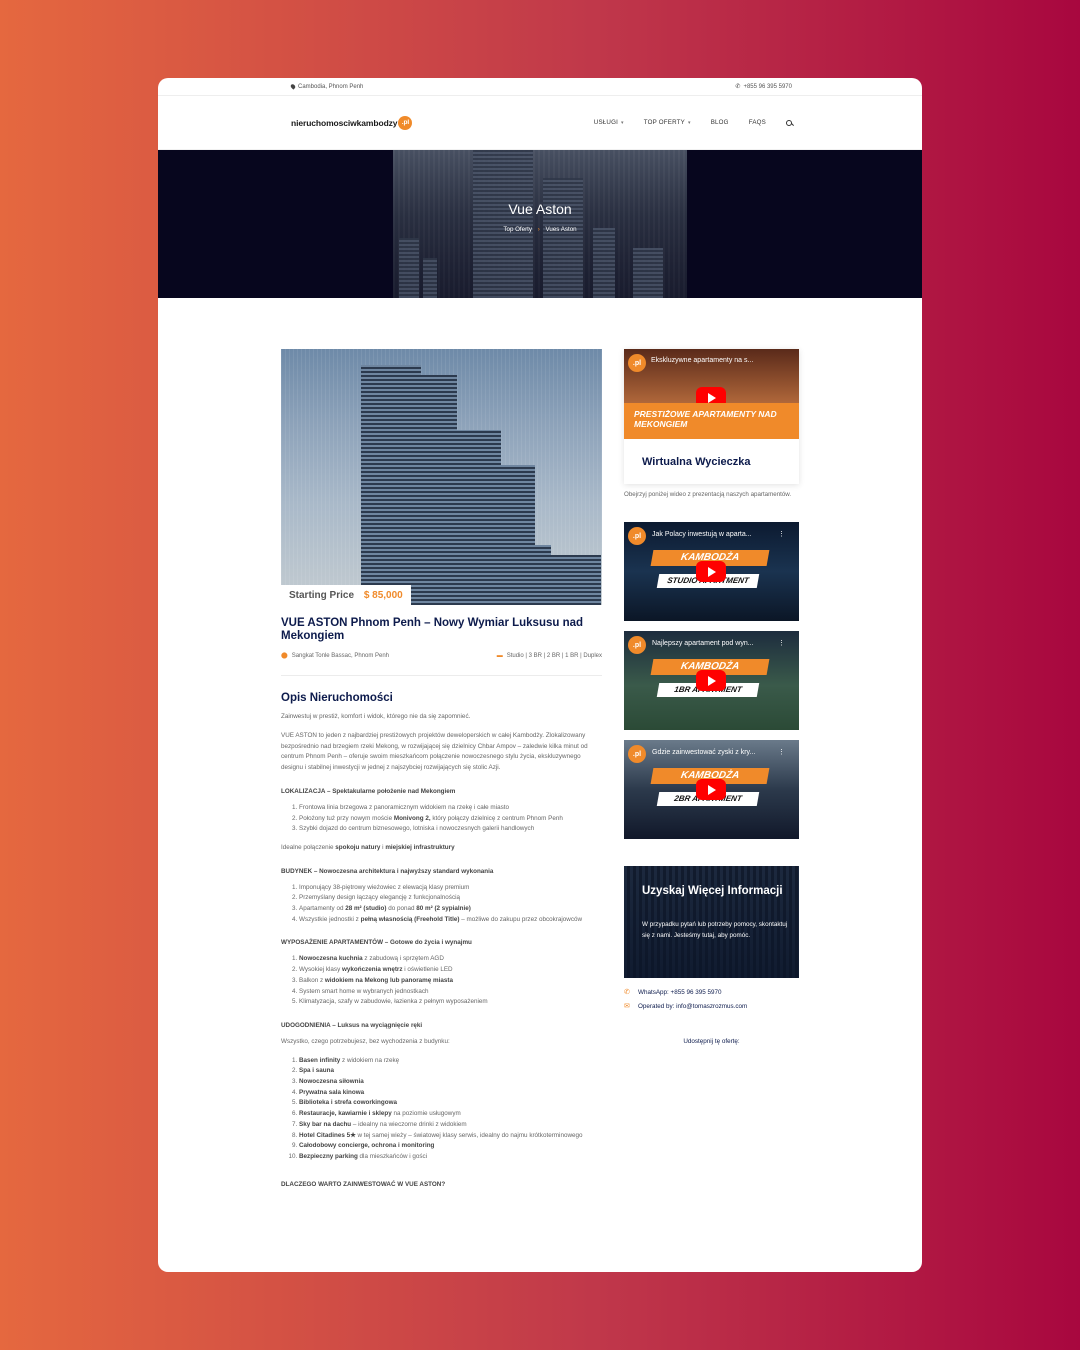  I want to click on list-item: Basen infinity z widokiem na rzekę, so click(450, 1061).